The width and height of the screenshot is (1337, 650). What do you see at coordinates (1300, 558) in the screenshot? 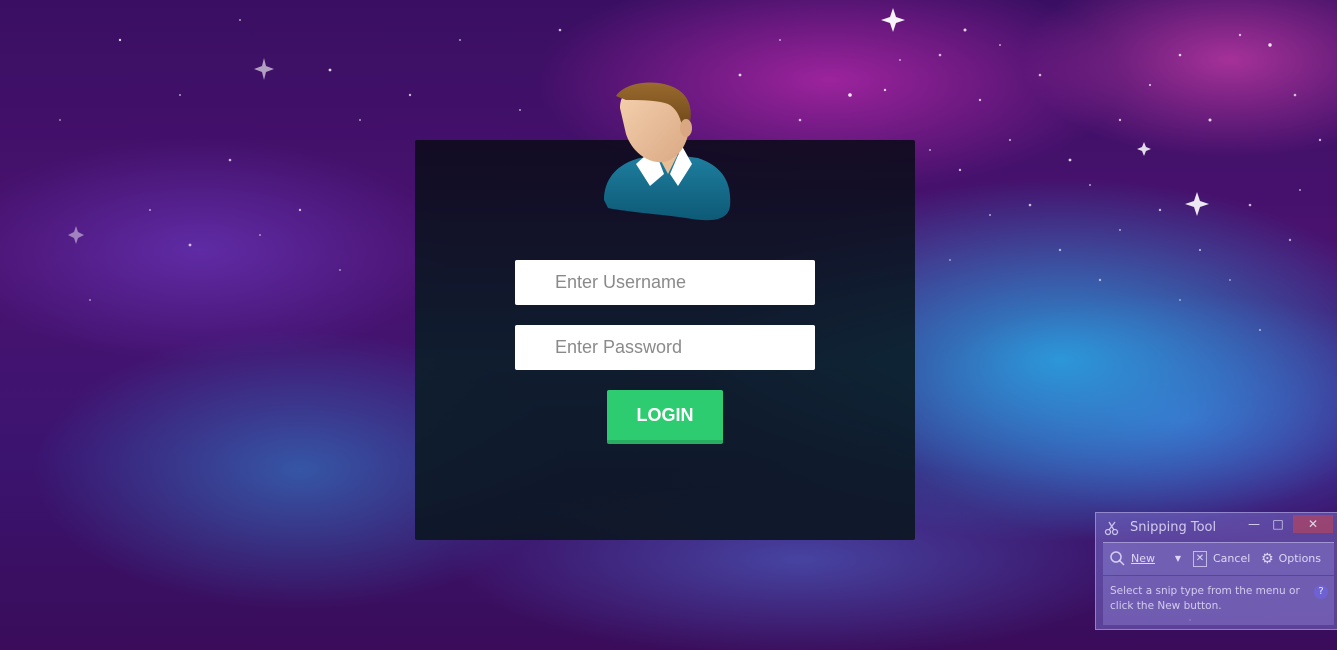
I see `options-label: Options` at bounding box center [1300, 558].